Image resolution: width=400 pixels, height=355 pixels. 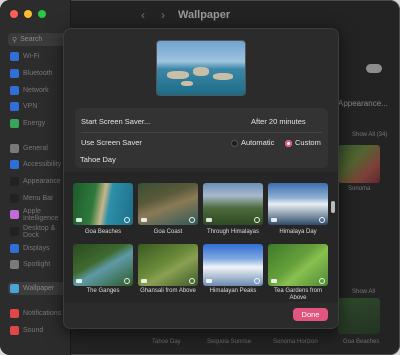 I want to click on show-all-link: Show All (34), so click(x=369, y=135).